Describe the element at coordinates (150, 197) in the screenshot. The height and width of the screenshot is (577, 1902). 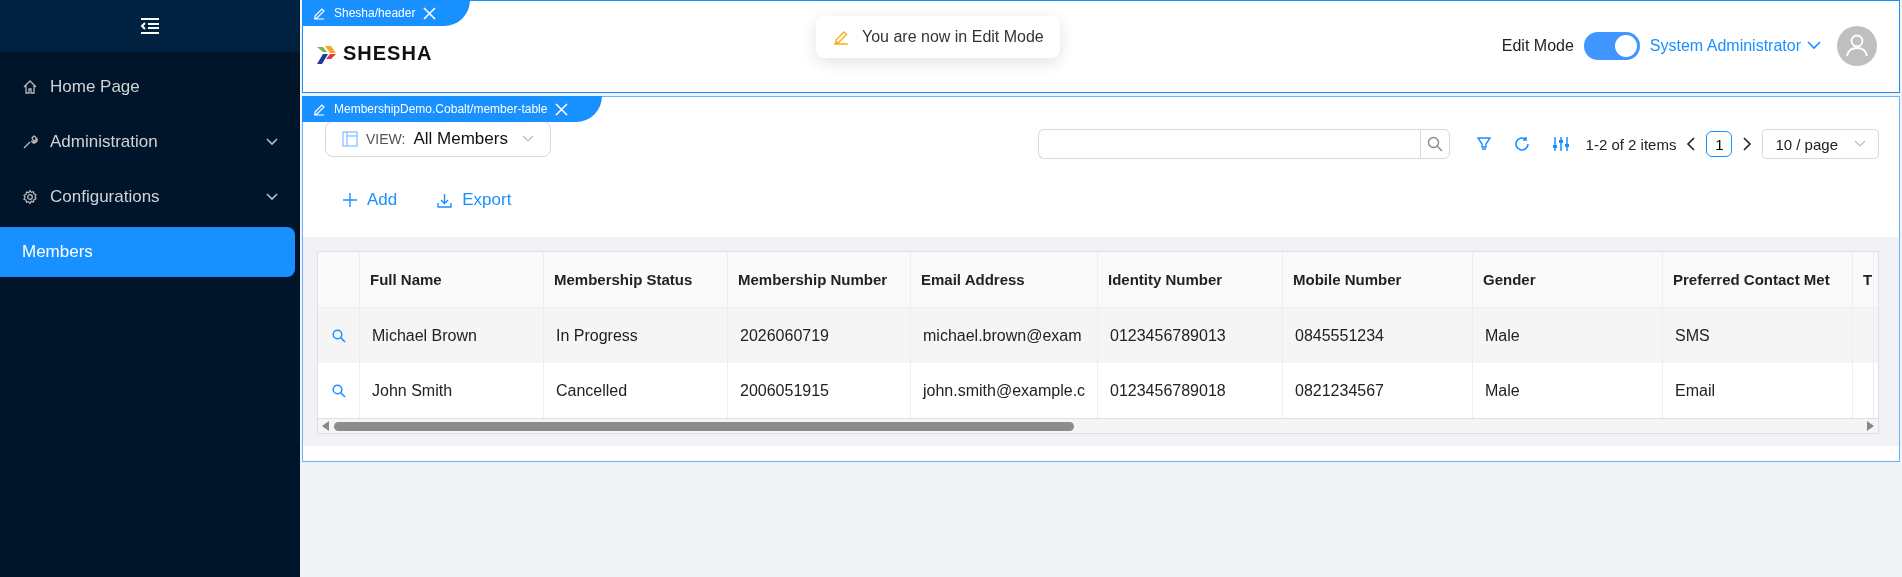
I see `menu-item: Configurations` at that location.